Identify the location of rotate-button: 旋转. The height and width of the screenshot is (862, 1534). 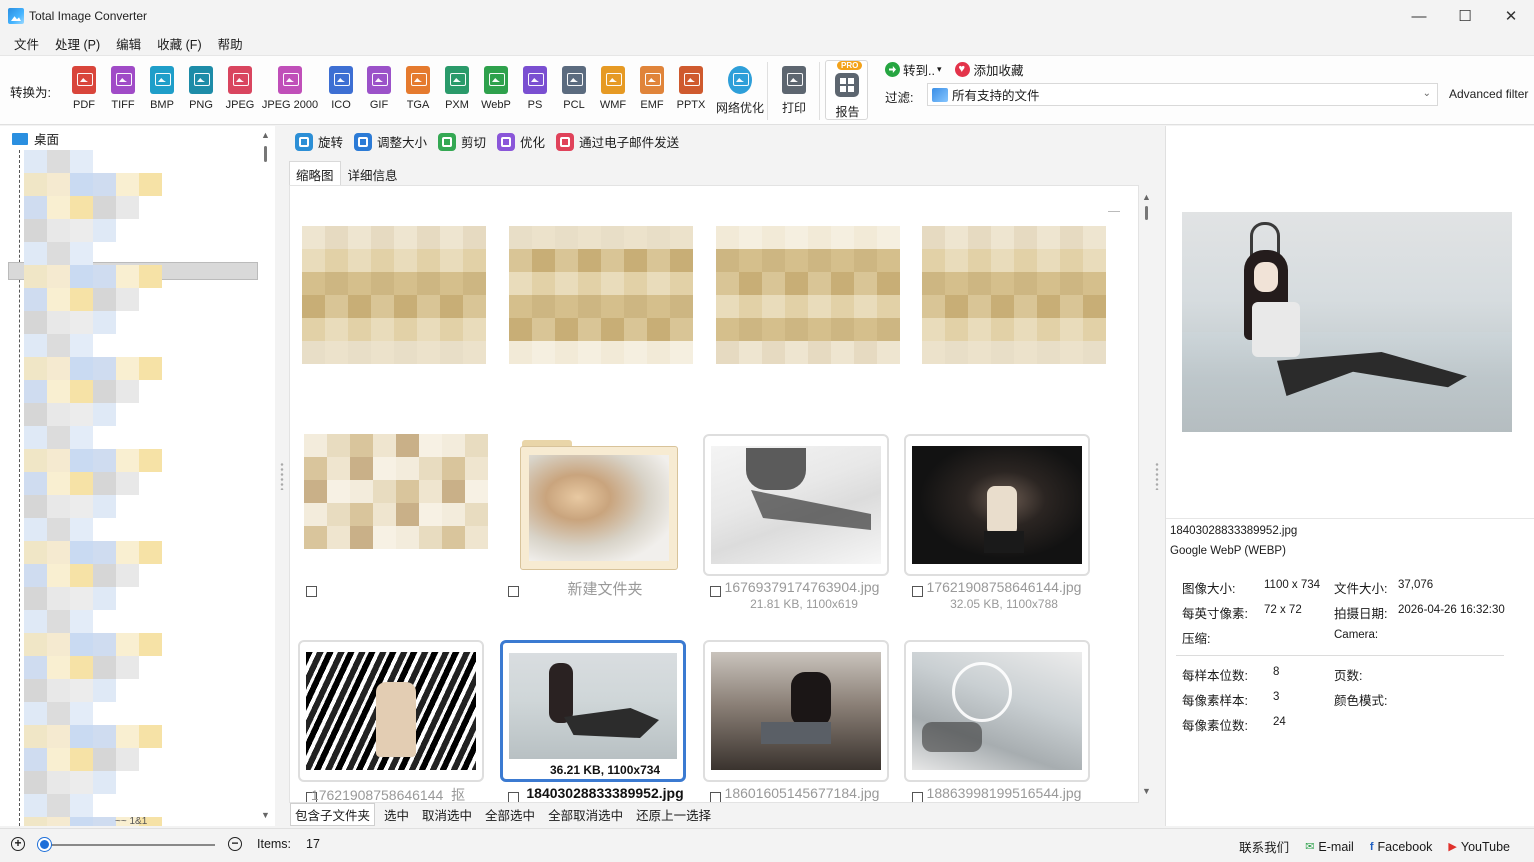
(319, 141).